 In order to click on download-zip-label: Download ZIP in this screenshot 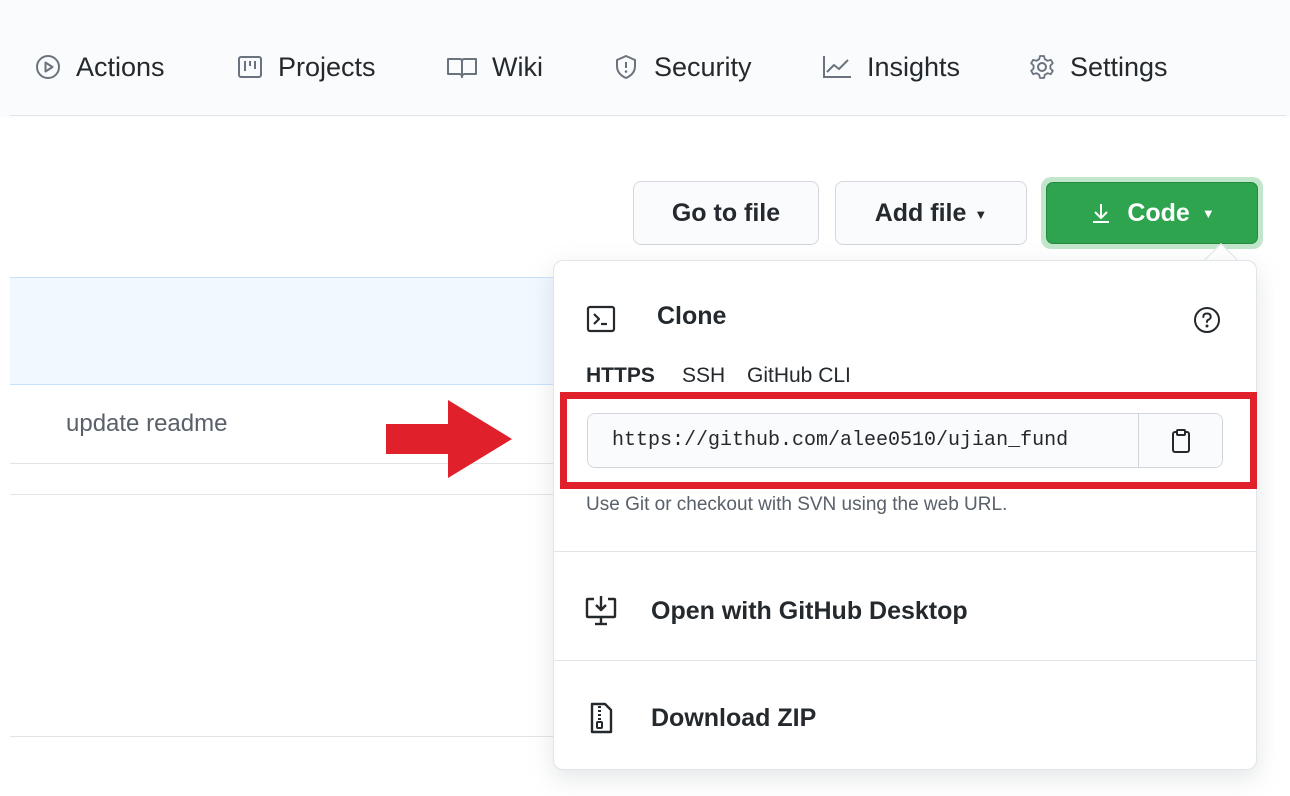, I will do `click(734, 717)`.